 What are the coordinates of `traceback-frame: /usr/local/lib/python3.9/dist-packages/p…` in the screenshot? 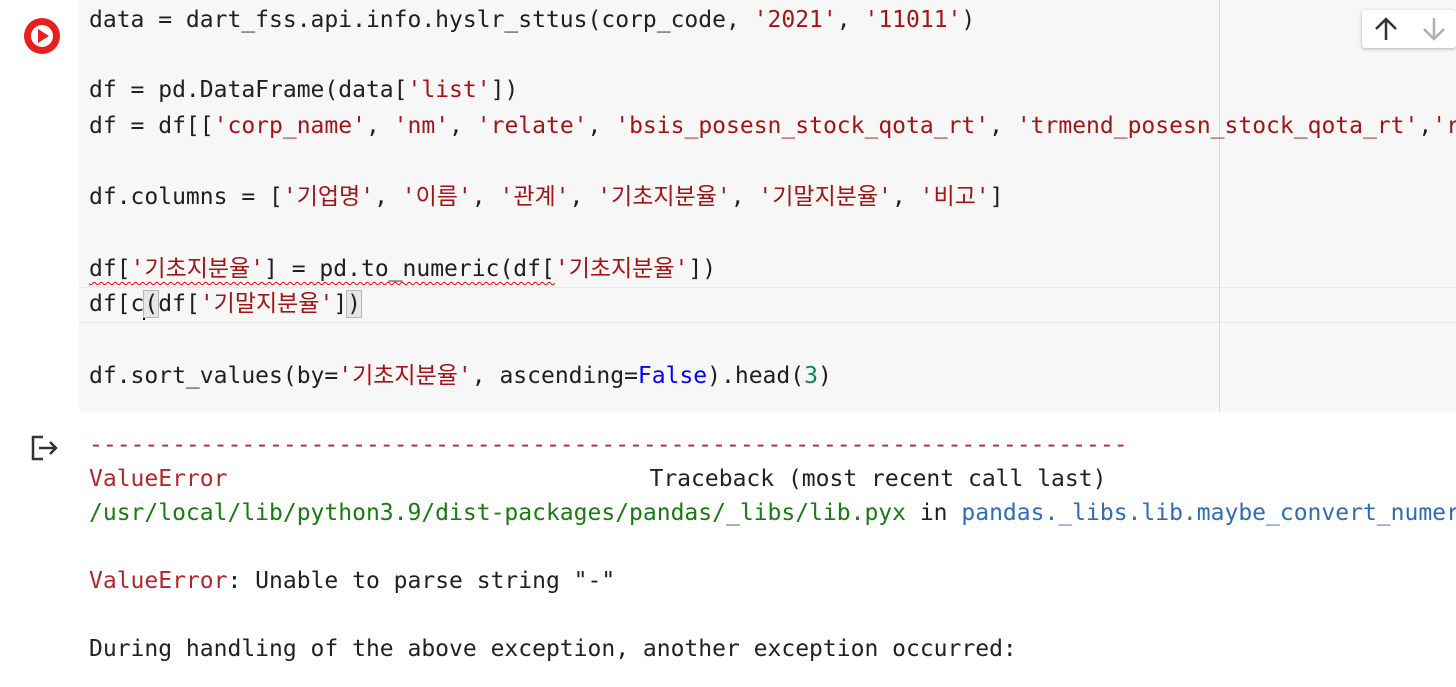 It's located at (772, 513).